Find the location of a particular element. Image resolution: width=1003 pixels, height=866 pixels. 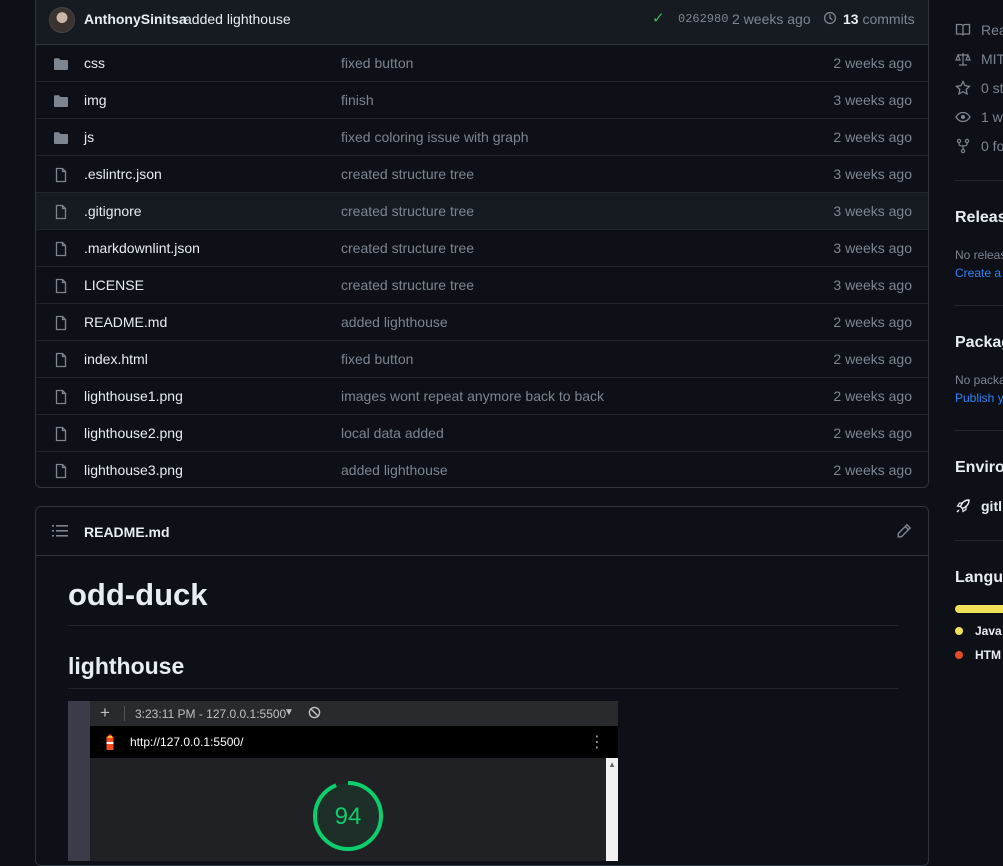

readme-header: README.md is located at coordinates (482, 531).